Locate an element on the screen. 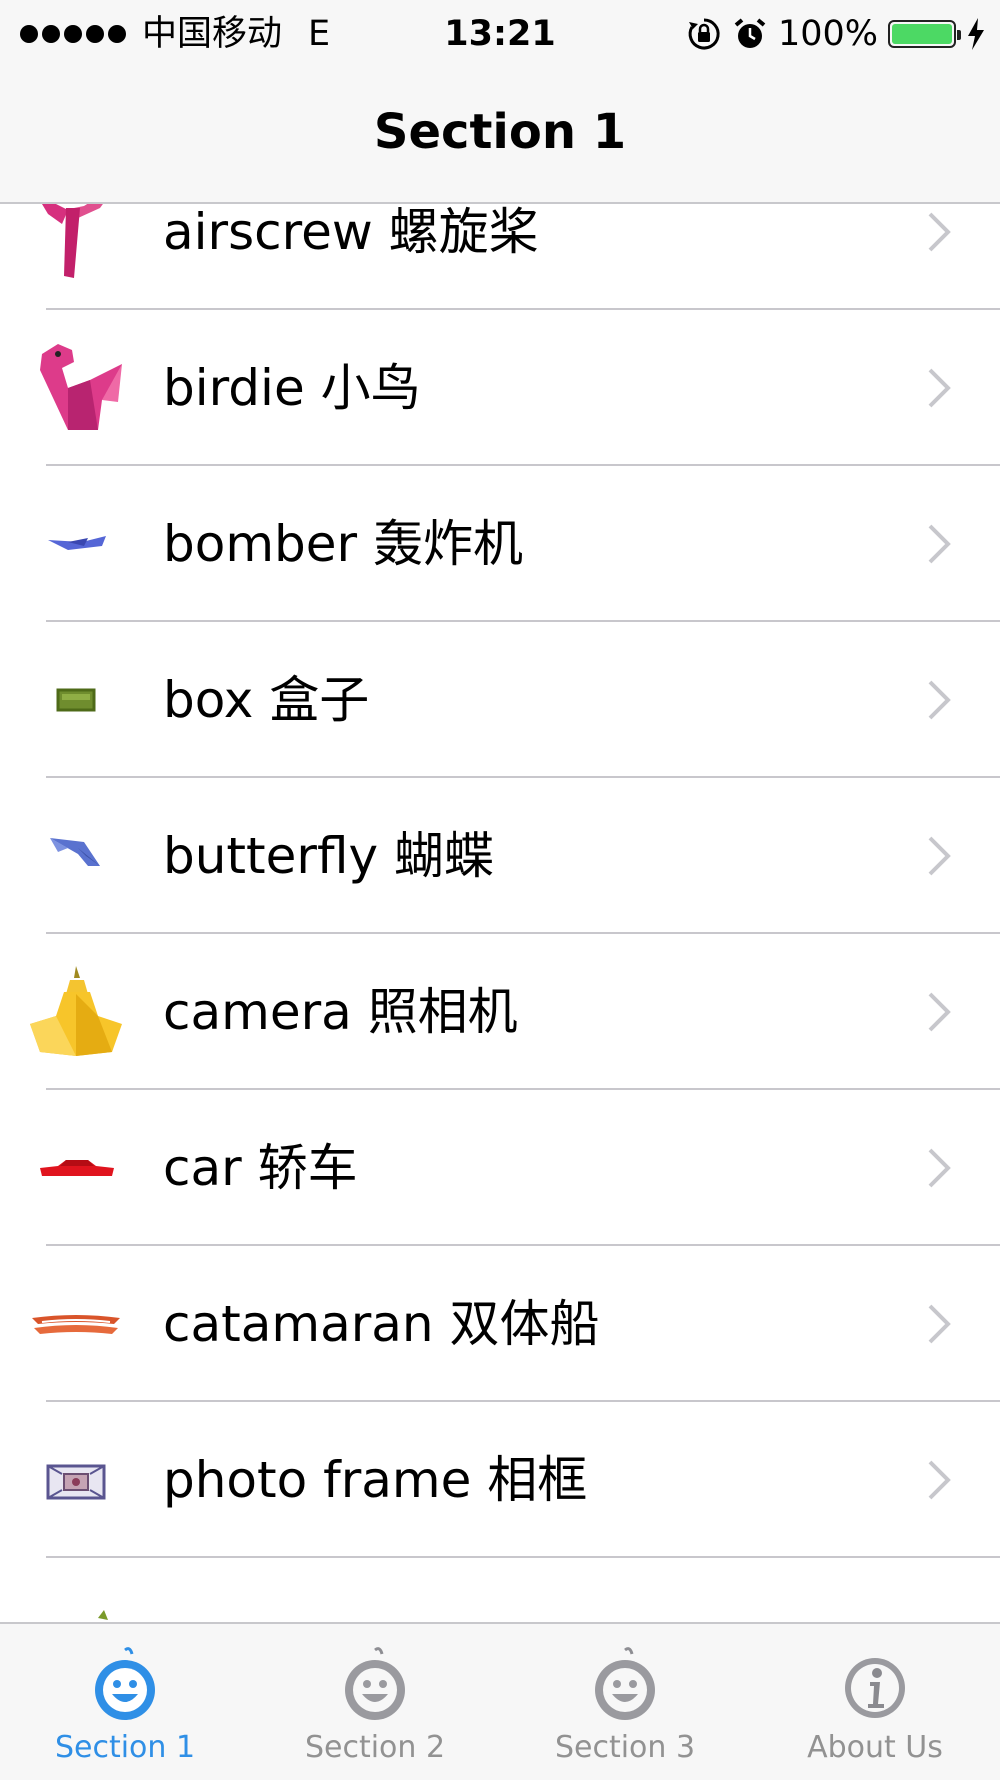 The width and height of the screenshot is (1000, 1780). tab-section-1: Section 1 is located at coordinates (125, 1702).